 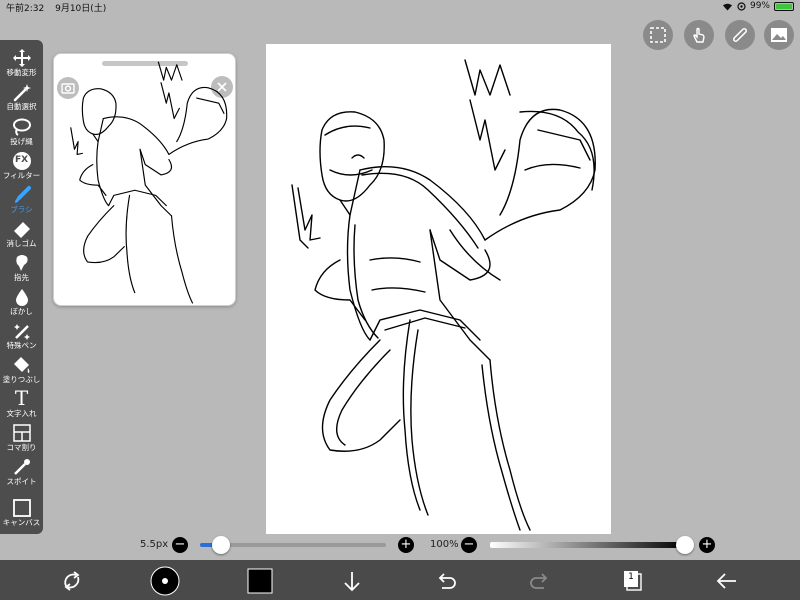 I want to click on tool-auto-select: 自動選択, so click(x=21, y=97).